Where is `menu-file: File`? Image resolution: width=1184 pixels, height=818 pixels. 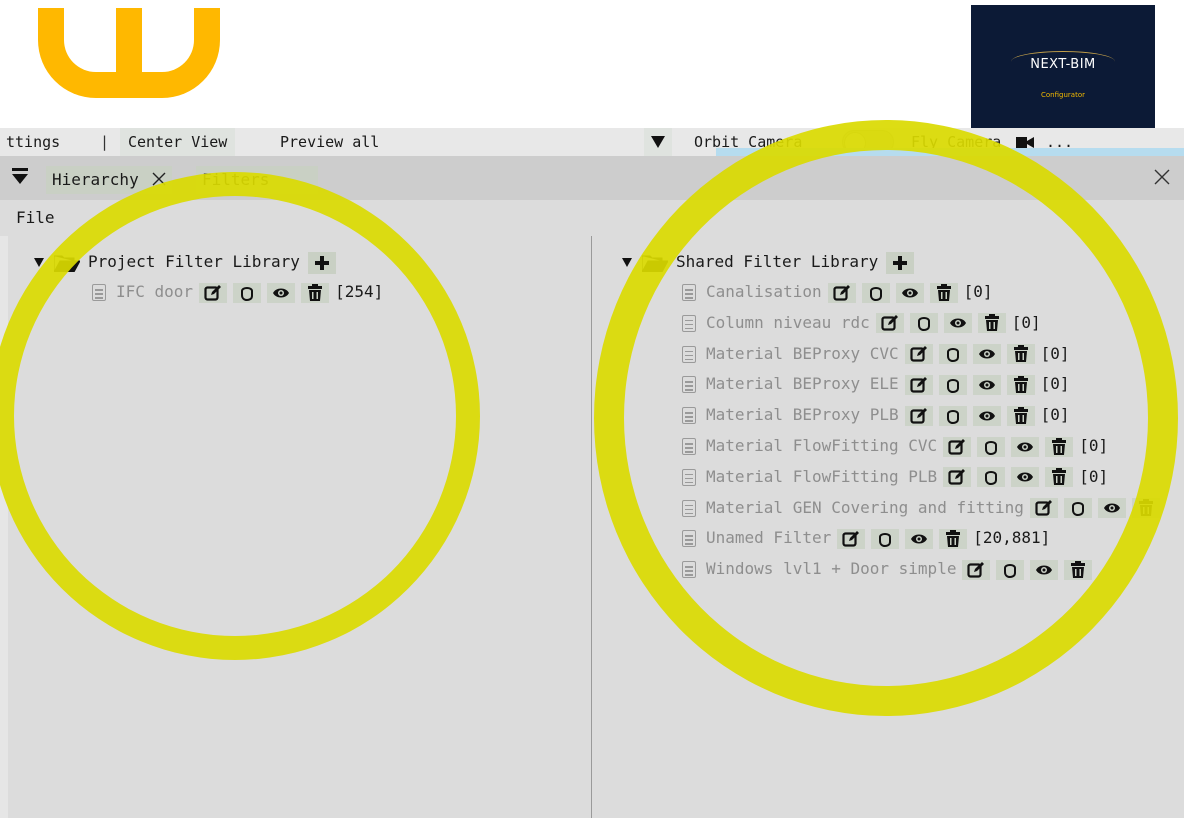
menu-file: File is located at coordinates (35, 217).